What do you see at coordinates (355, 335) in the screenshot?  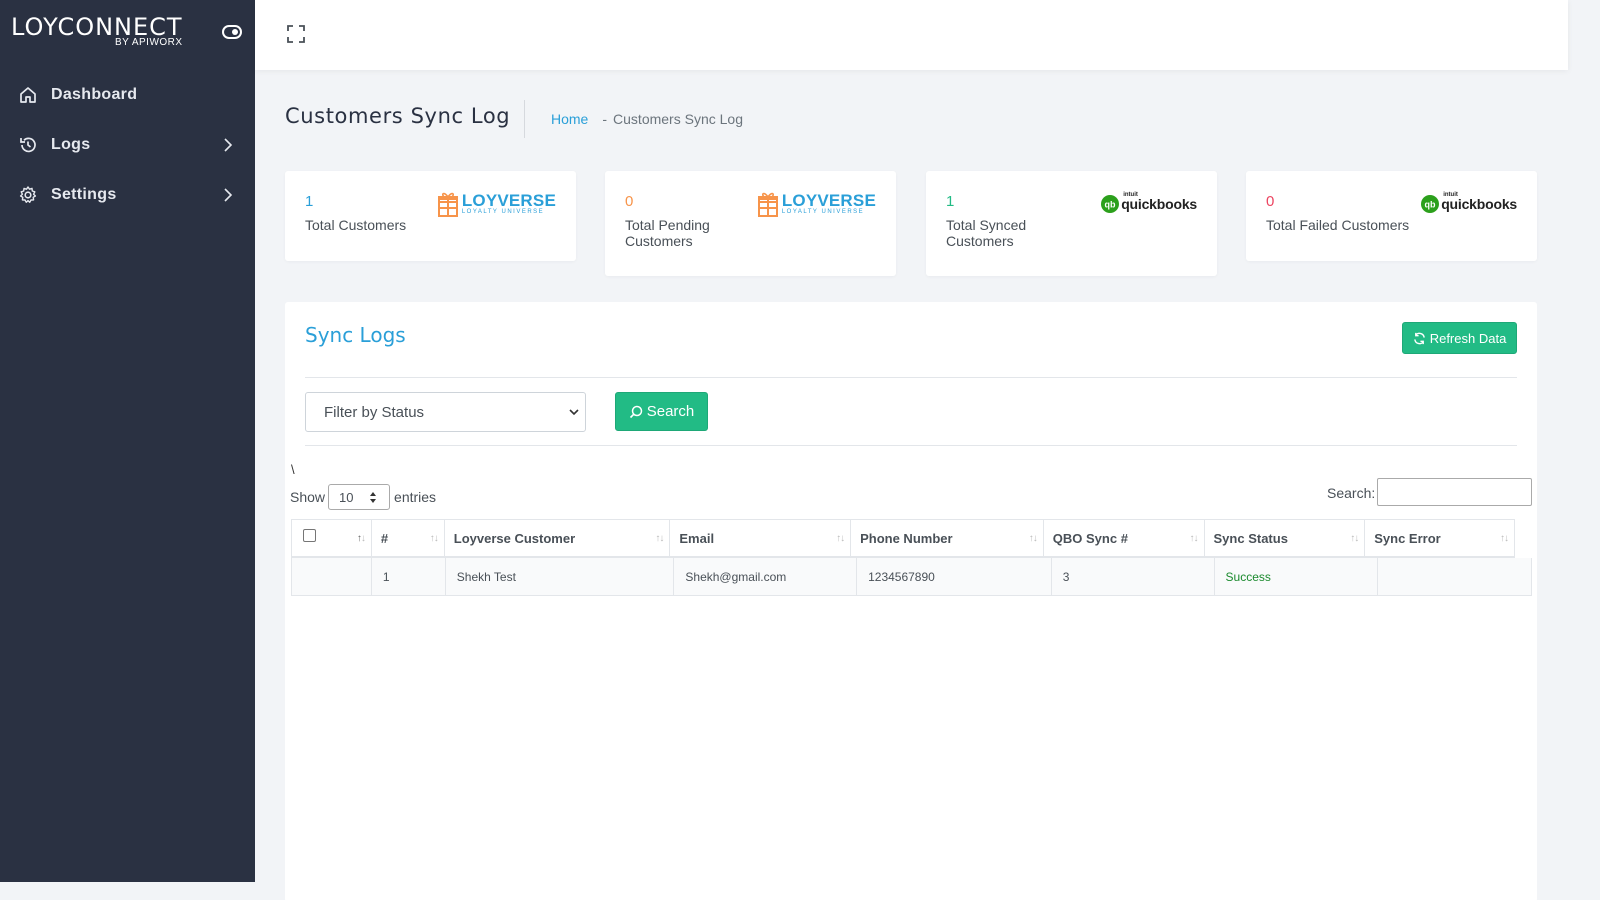 I see `panel-title: Sync Logs` at bounding box center [355, 335].